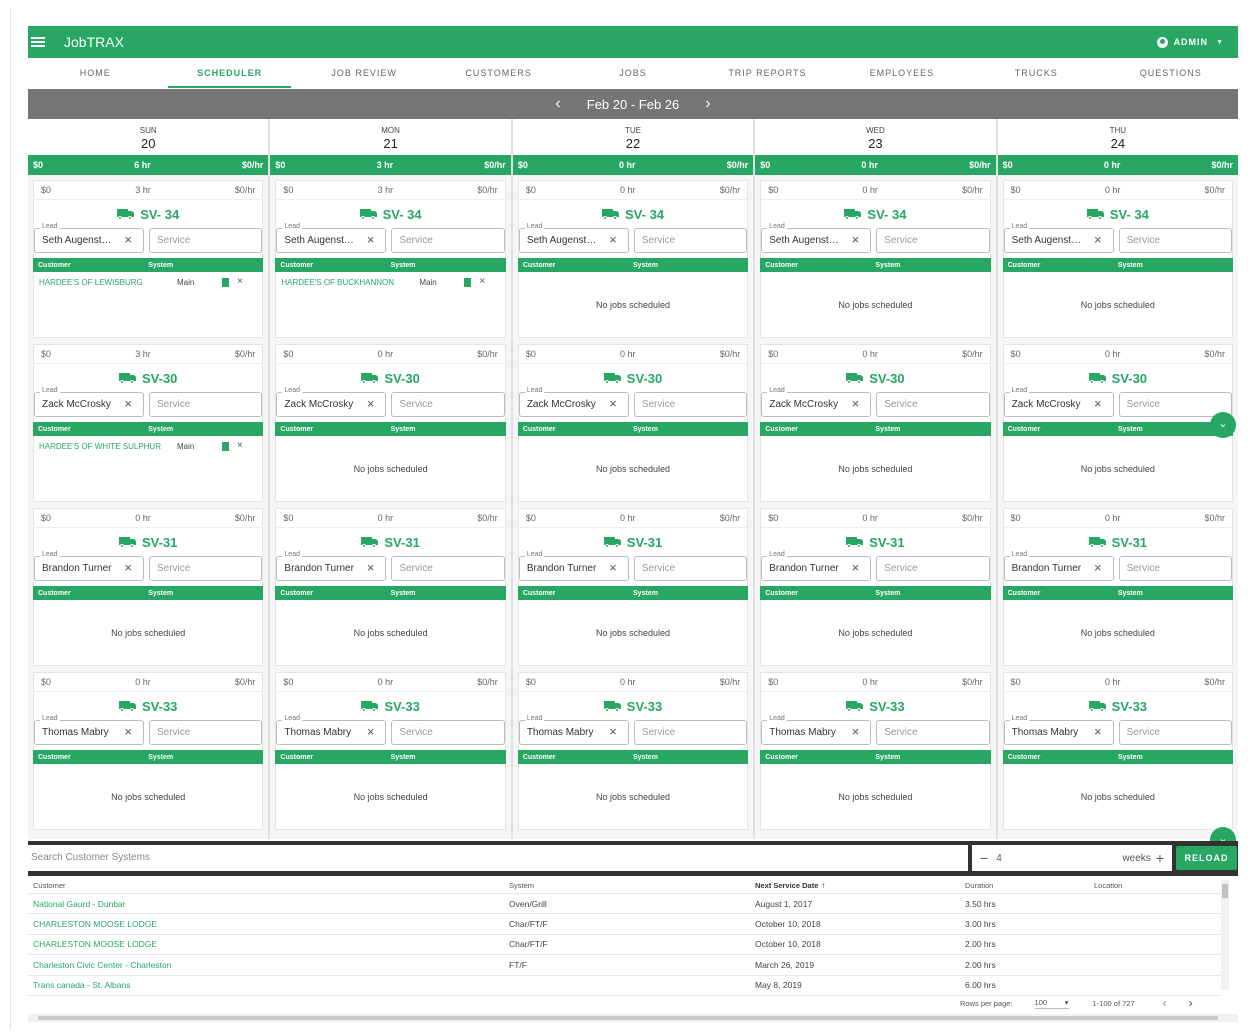 This screenshot has height=1034, width=1252. I want to click on weeks-stepper: − 4 weeks +, so click(1072, 858).